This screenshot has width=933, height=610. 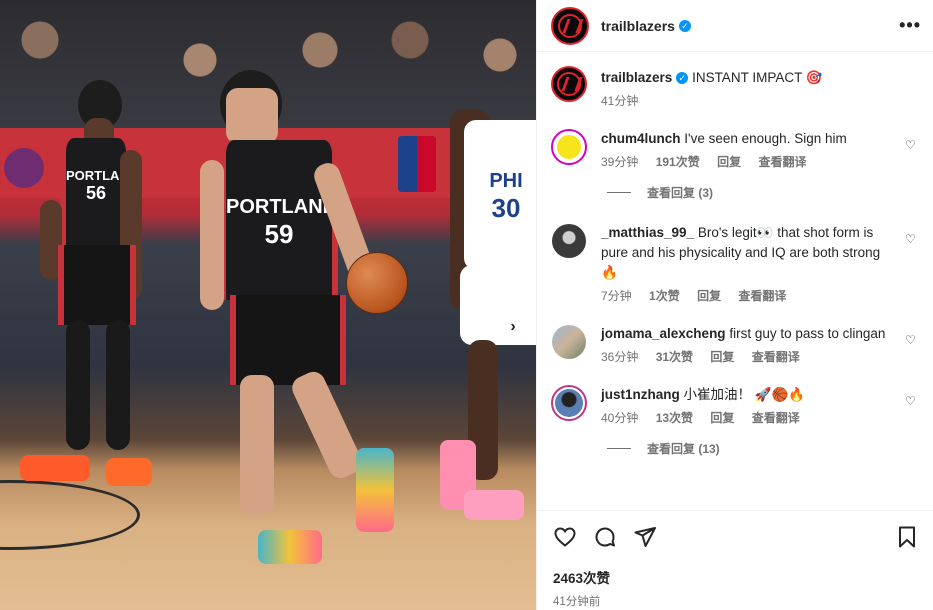 What do you see at coordinates (96, 193) in the screenshot?
I see `jersey-left-number: 56` at bounding box center [96, 193].